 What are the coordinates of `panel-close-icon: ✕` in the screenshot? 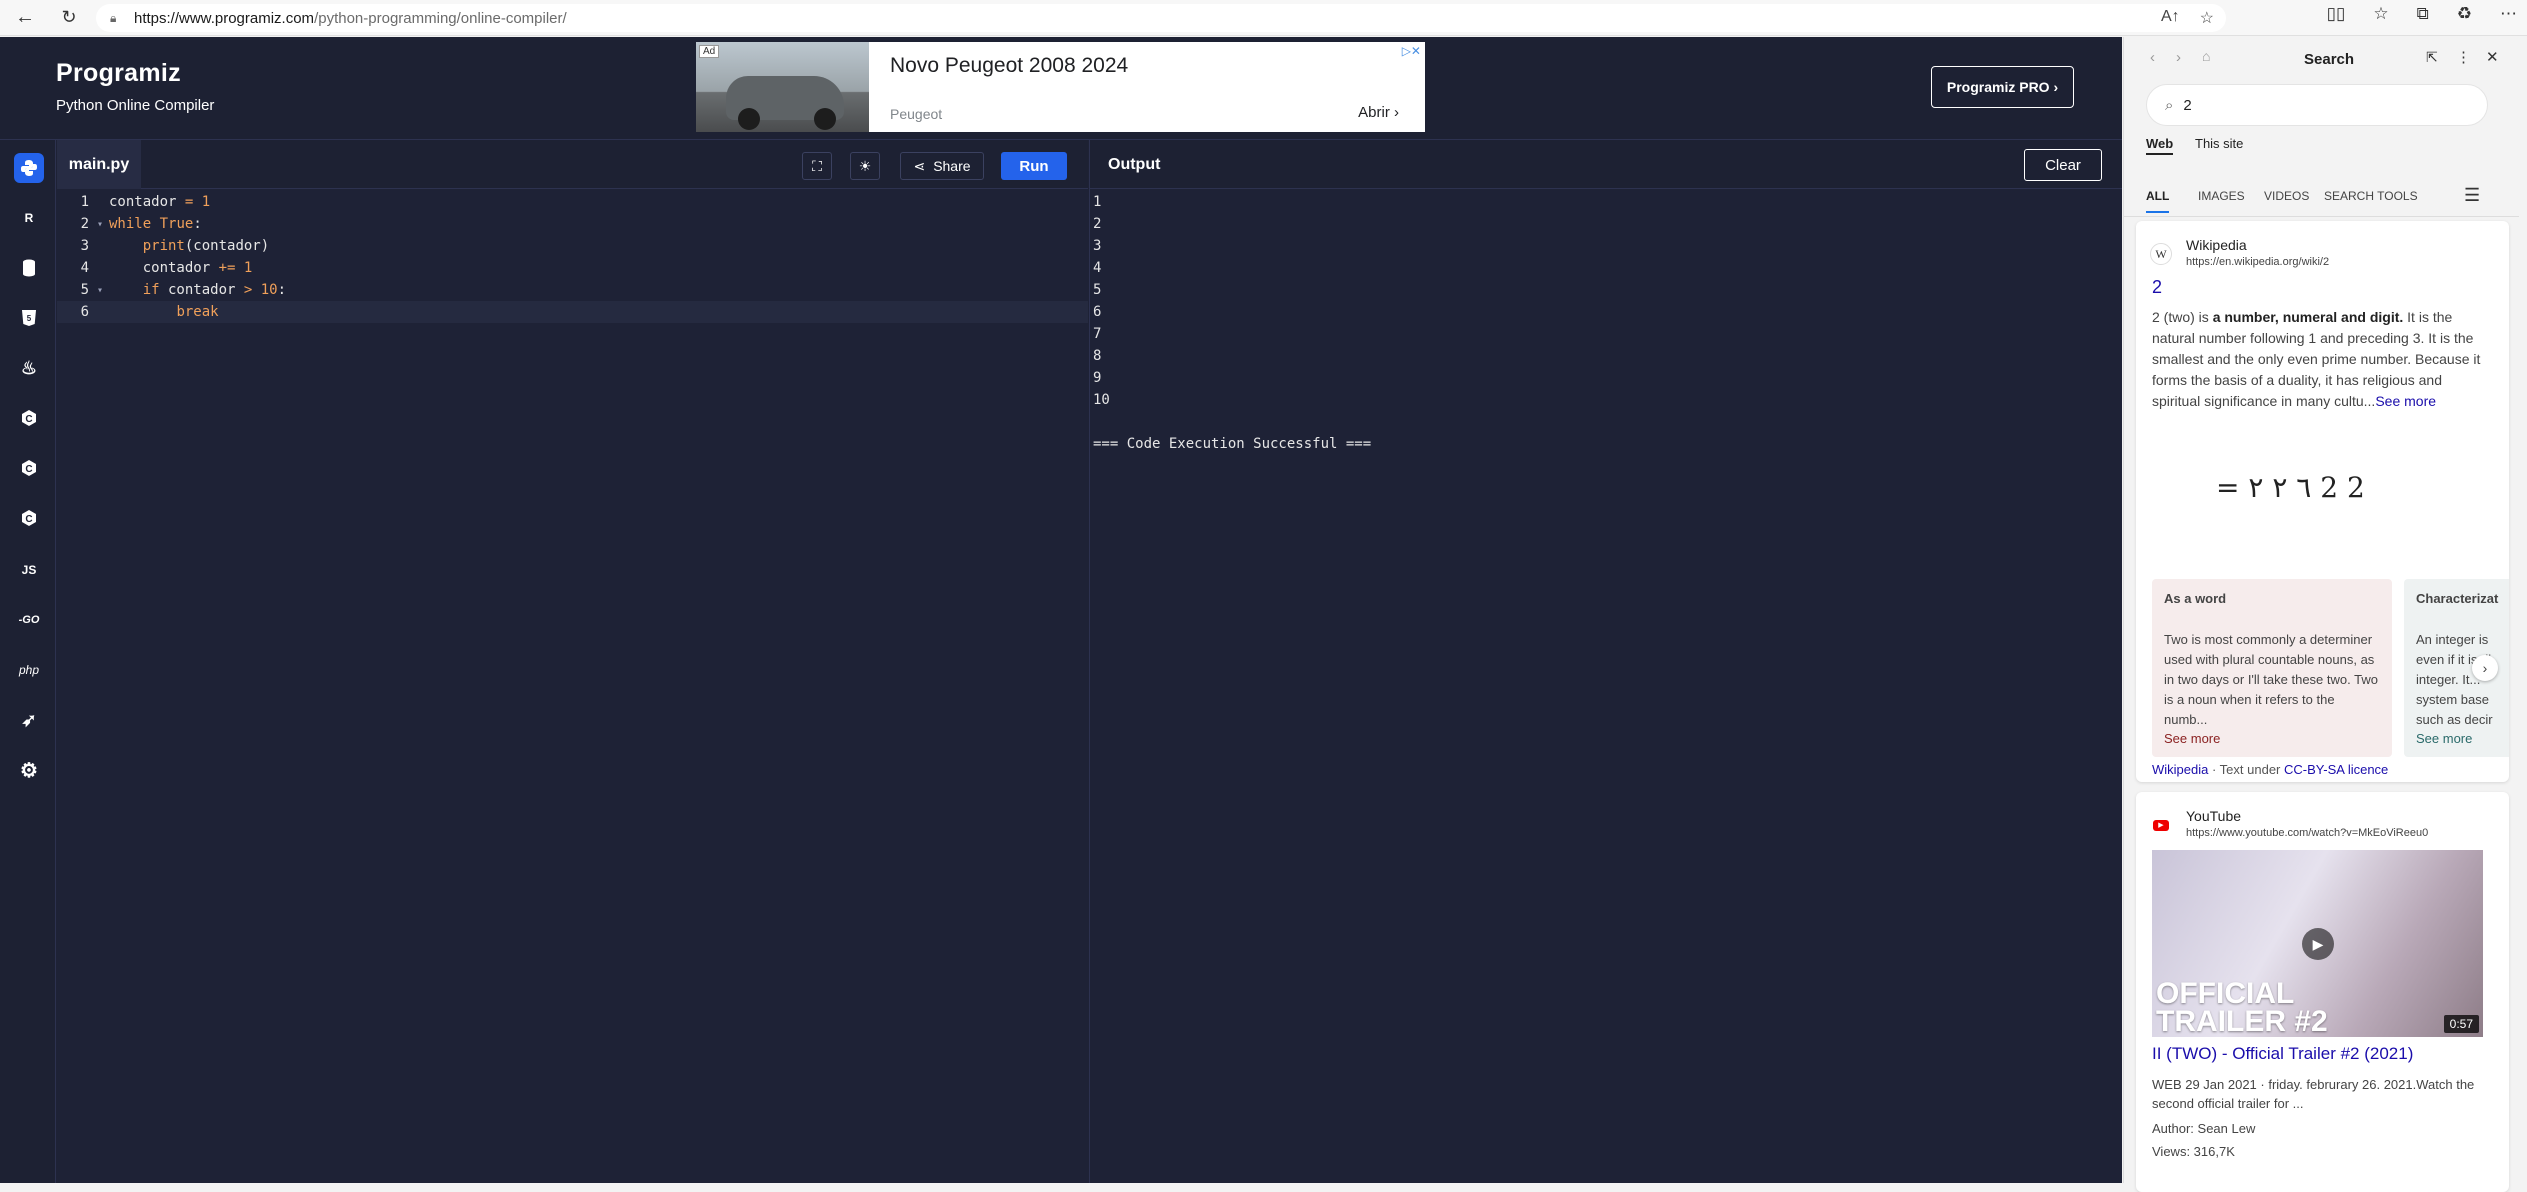 It's located at (2492, 57).